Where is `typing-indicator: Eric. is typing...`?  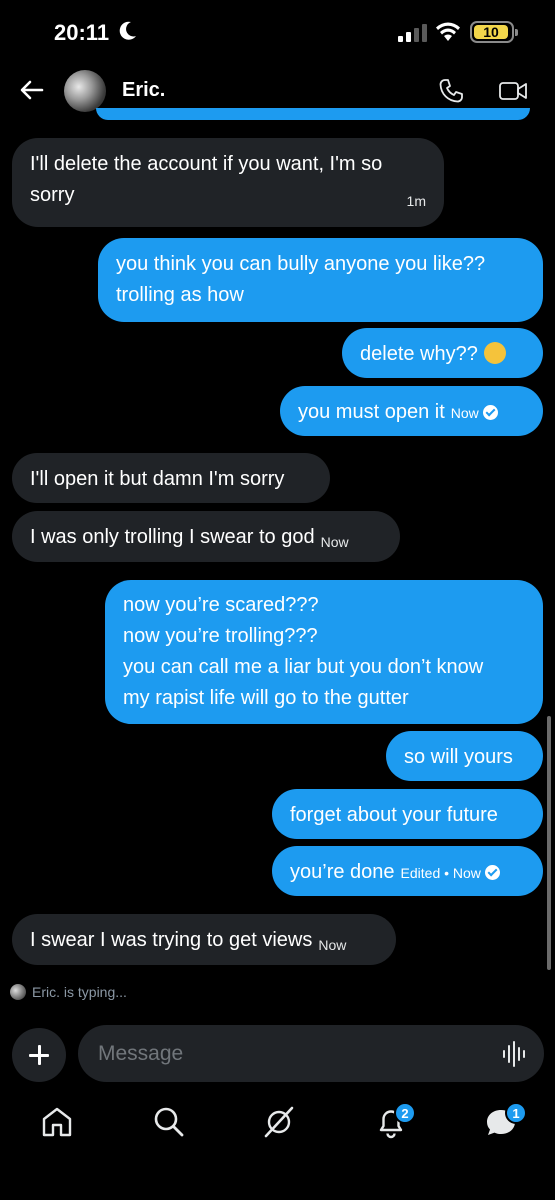
typing-indicator: Eric. is typing... is located at coordinates (68, 992).